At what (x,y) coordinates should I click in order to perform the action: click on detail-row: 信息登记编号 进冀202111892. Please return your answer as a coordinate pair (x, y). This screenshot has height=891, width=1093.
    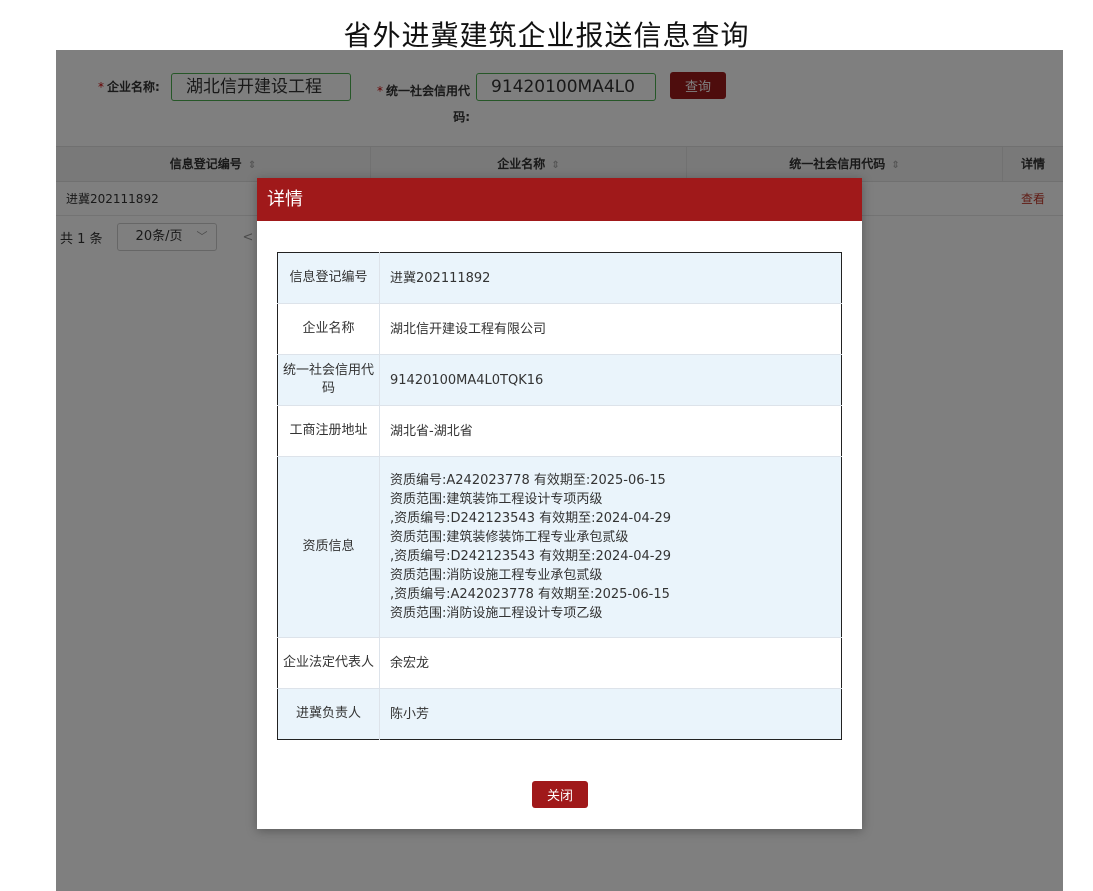
    Looking at the image, I should click on (559, 278).